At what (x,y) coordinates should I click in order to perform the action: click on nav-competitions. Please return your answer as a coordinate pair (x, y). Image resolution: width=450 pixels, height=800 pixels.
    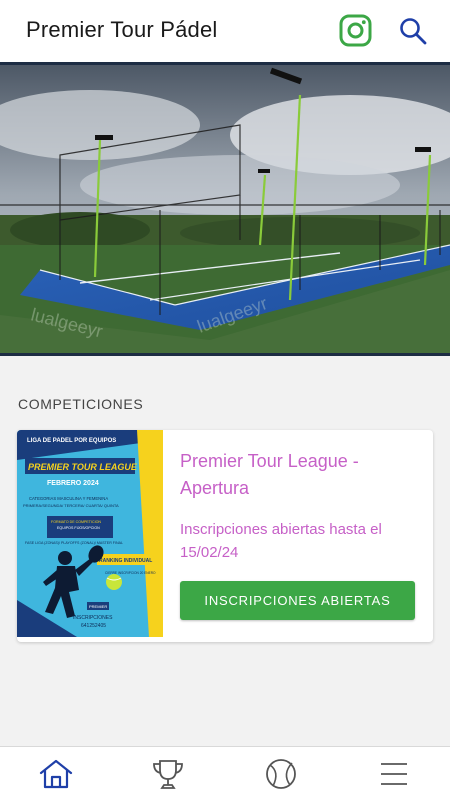
    Looking at the image, I should click on (168, 774).